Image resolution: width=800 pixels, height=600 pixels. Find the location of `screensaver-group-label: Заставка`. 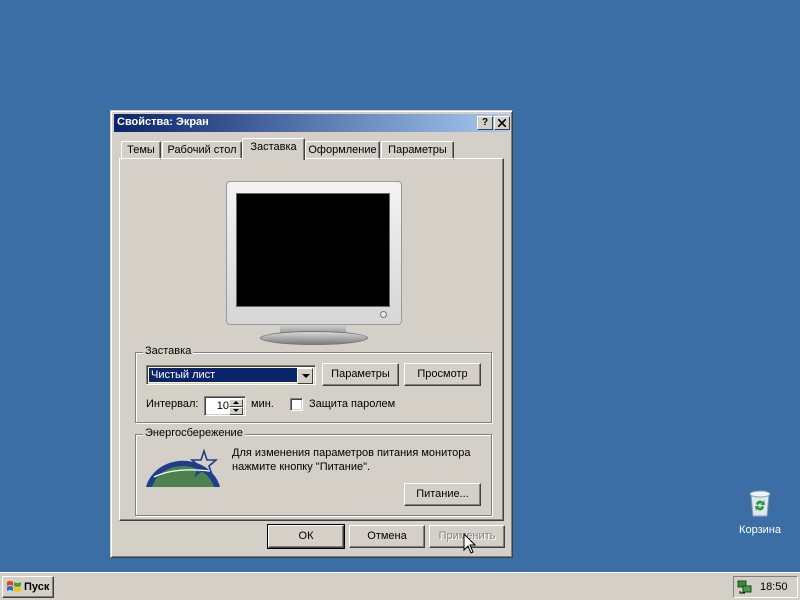

screensaver-group-label: Заставка is located at coordinates (168, 351).